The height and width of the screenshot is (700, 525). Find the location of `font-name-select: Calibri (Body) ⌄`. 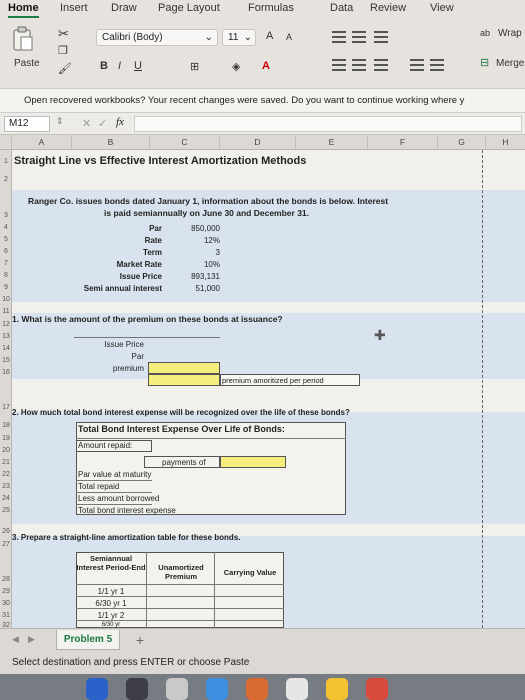

font-name-select: Calibri (Body) ⌄ is located at coordinates (157, 37).